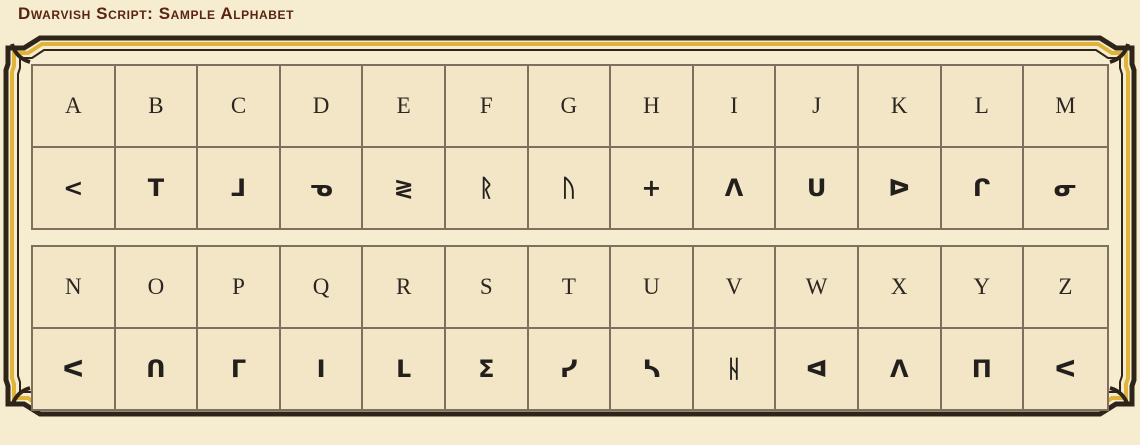 This screenshot has width=1140, height=445. What do you see at coordinates (157, 188) in the screenshot?
I see `rune-cell: T` at bounding box center [157, 188].